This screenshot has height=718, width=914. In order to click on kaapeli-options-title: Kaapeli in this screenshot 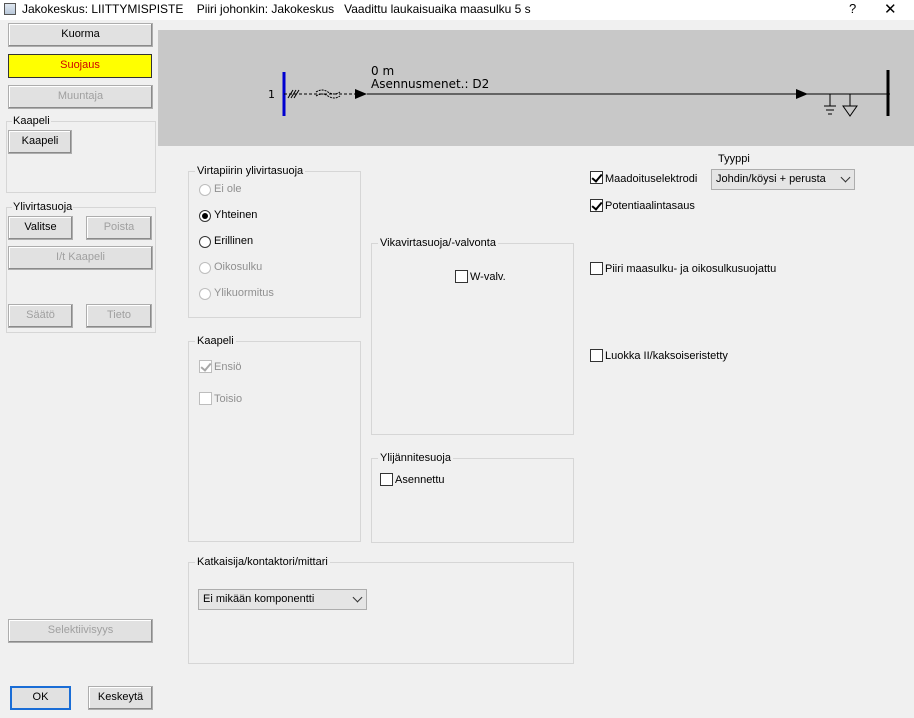, I will do `click(215, 341)`.